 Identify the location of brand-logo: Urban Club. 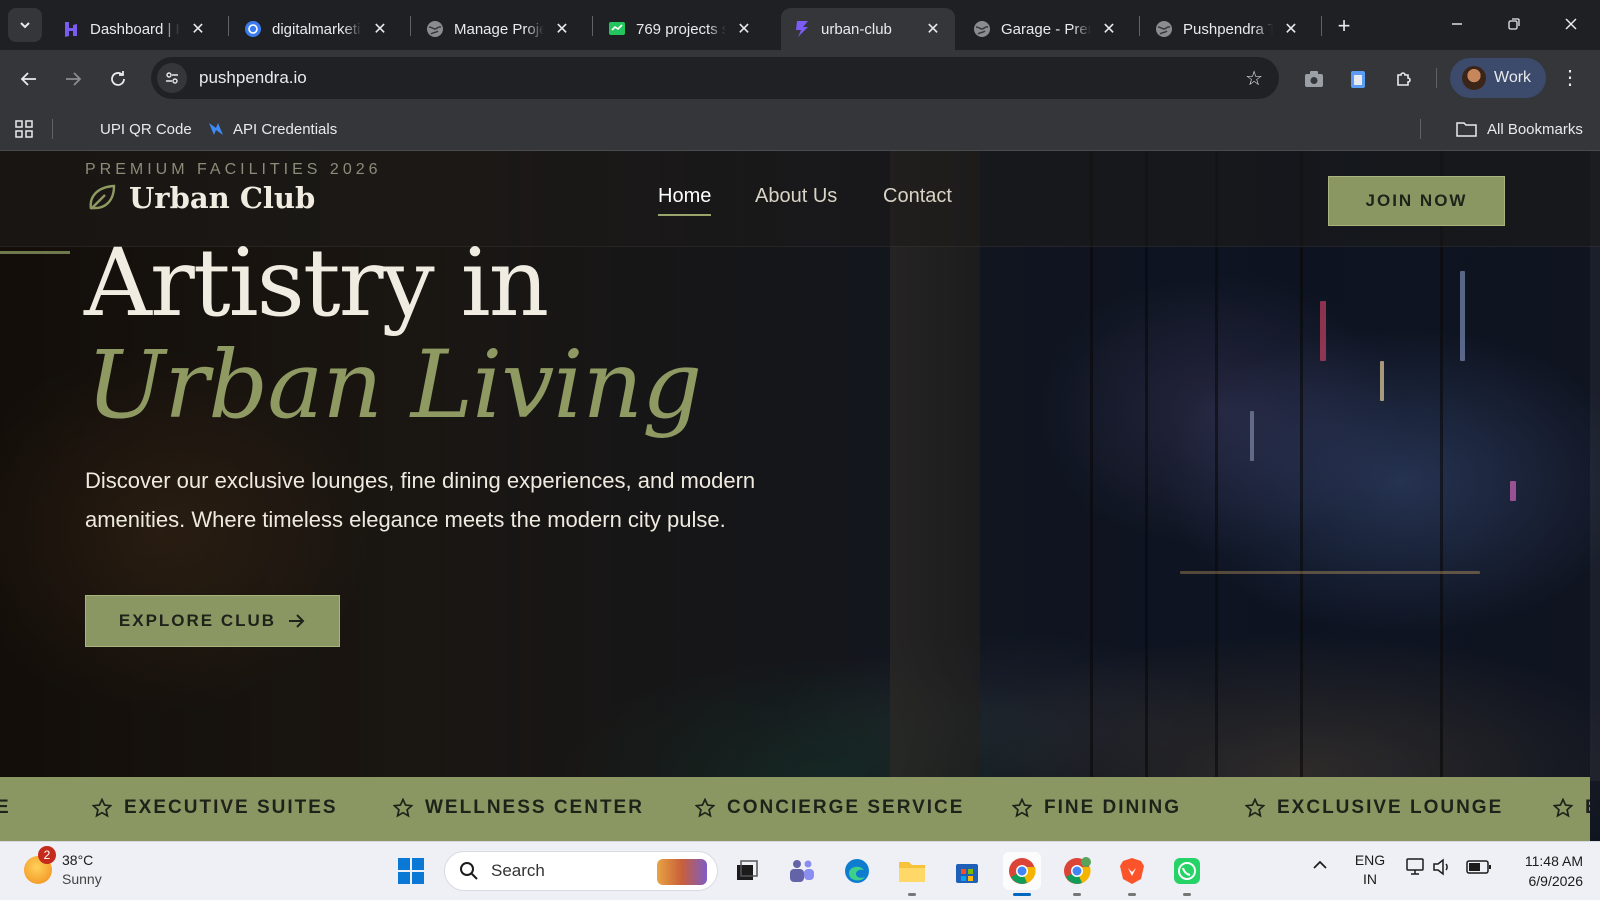
(200, 198).